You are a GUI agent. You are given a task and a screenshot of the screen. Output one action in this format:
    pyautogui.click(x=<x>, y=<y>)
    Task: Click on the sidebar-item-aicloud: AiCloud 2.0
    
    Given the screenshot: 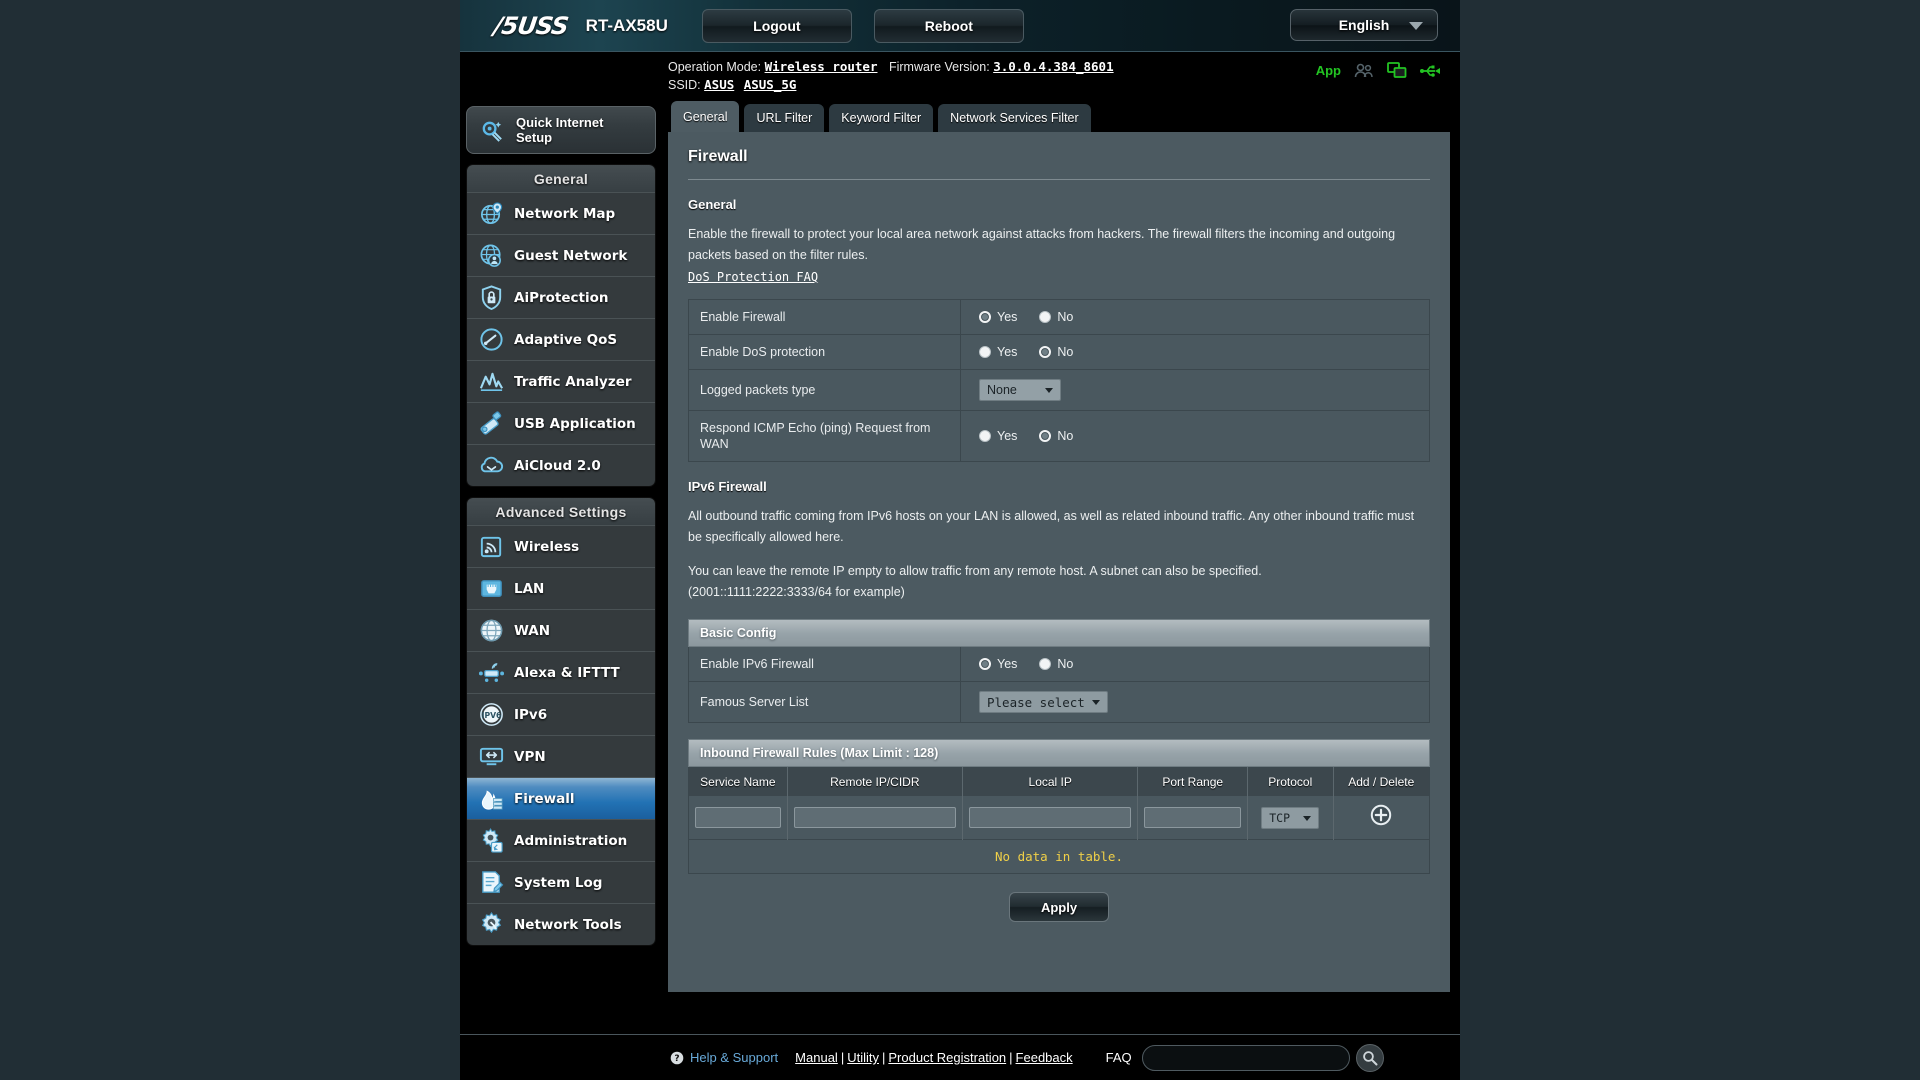 What is the action you would take?
    pyautogui.click(x=561, y=465)
    